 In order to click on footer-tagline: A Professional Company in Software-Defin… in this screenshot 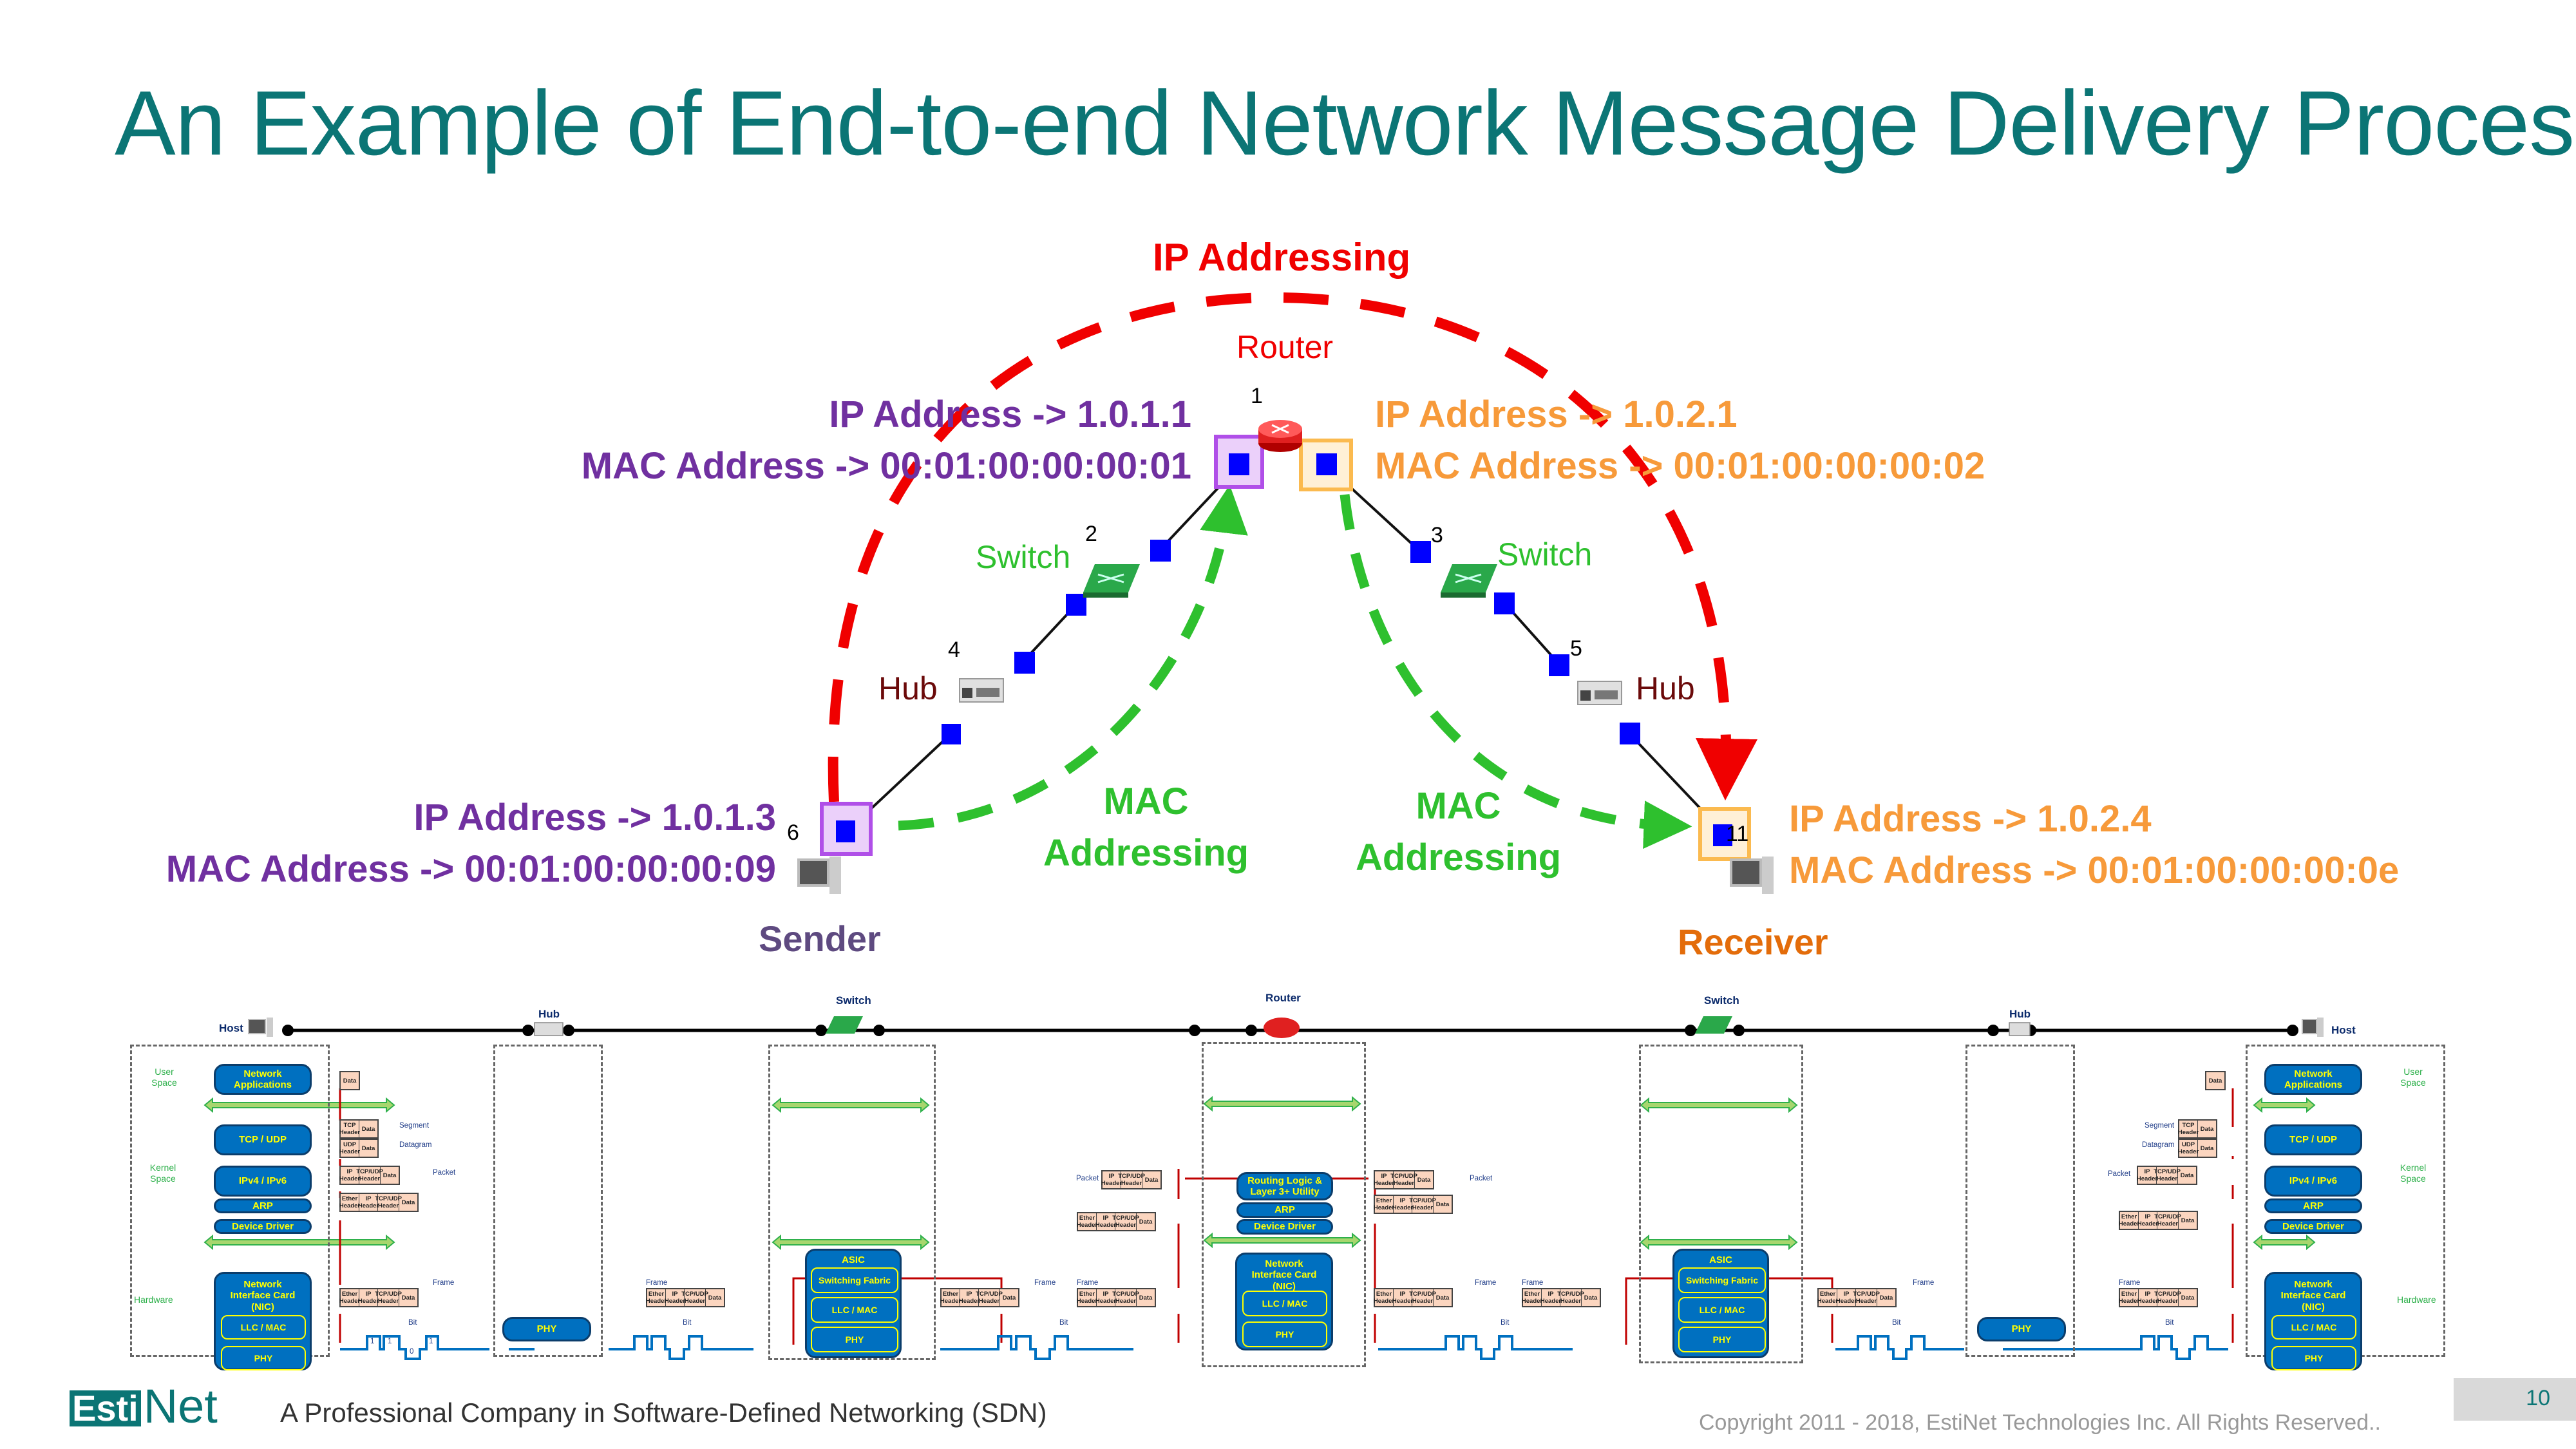, I will do `click(663, 1413)`.